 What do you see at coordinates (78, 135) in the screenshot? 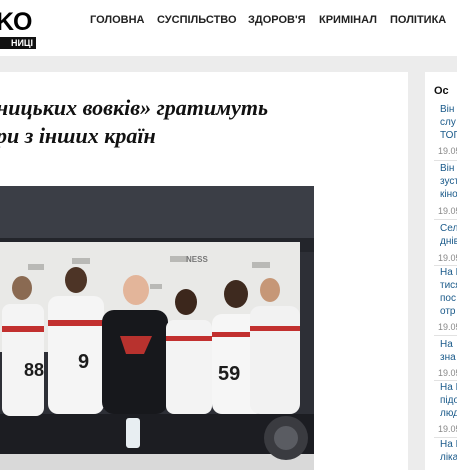
I see `article-title-line-2: ри з інших країн` at bounding box center [78, 135].